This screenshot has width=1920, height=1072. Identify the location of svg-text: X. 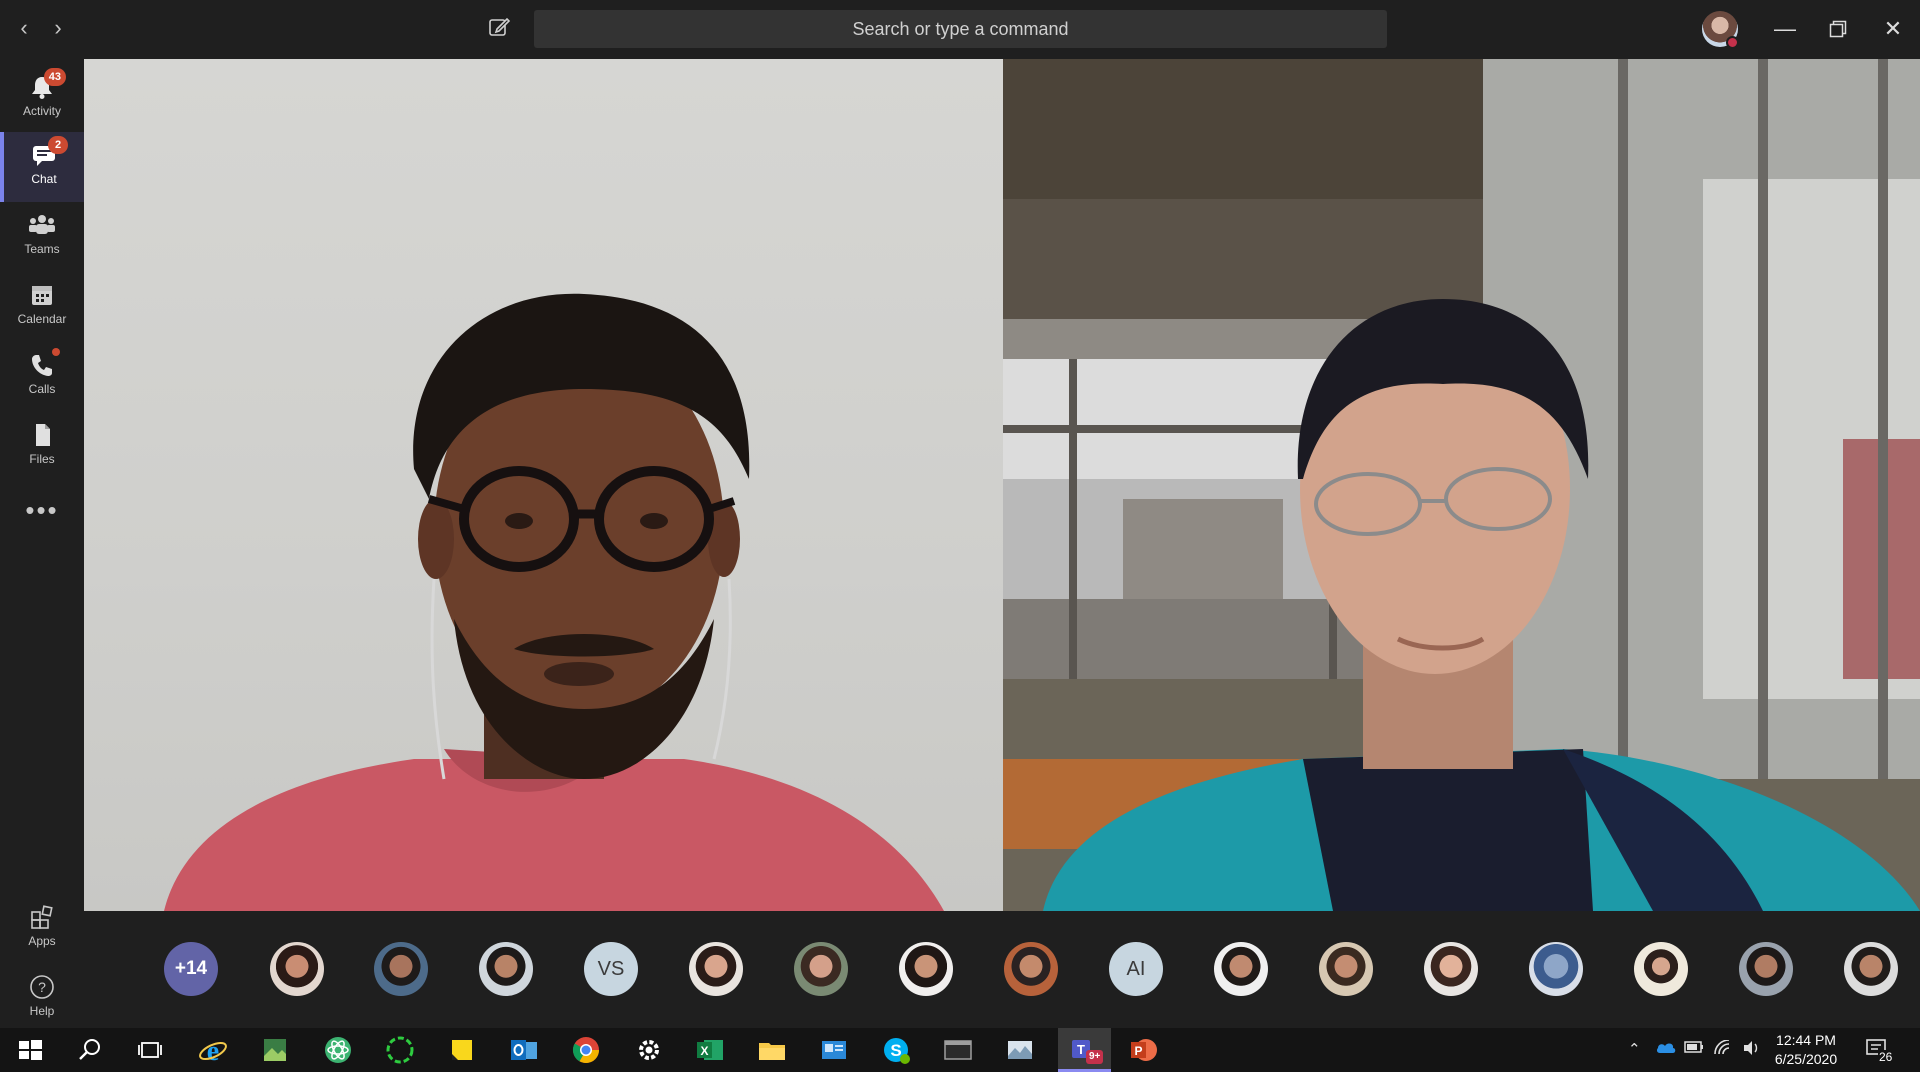
(704, 1051).